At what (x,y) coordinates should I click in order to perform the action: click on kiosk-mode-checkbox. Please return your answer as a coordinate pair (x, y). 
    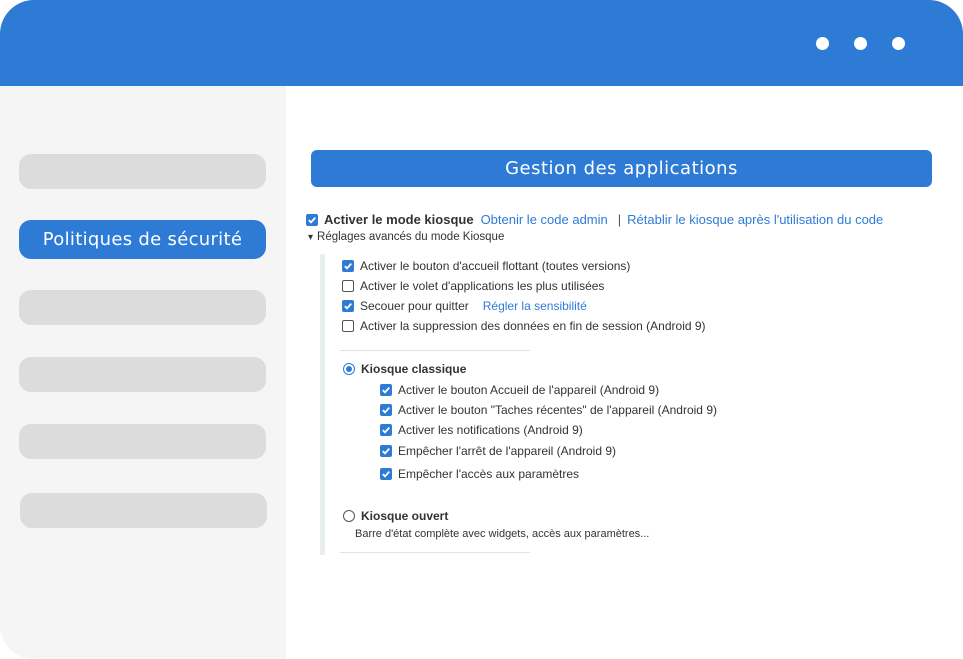
    Looking at the image, I should click on (312, 219).